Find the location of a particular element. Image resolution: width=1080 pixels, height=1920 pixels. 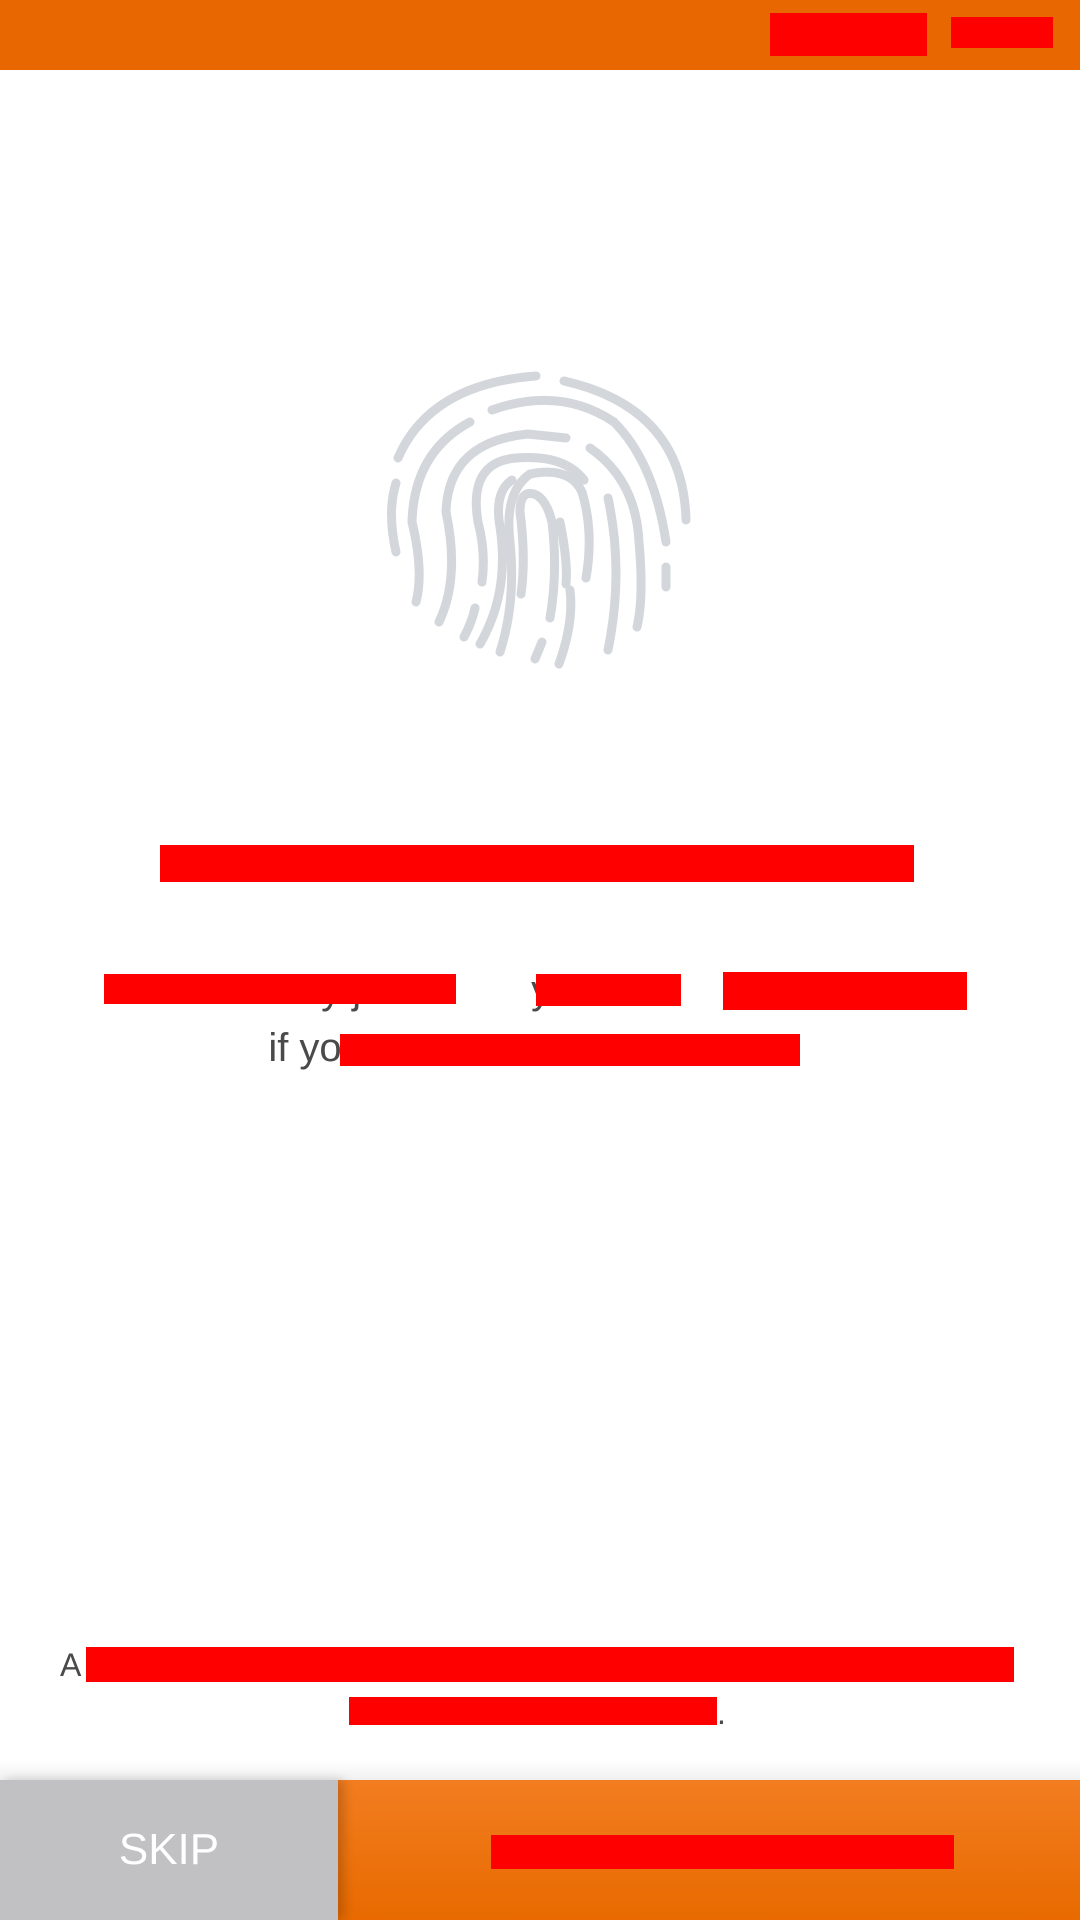

bottom-action-bar: SKIP is located at coordinates (540, 1850).